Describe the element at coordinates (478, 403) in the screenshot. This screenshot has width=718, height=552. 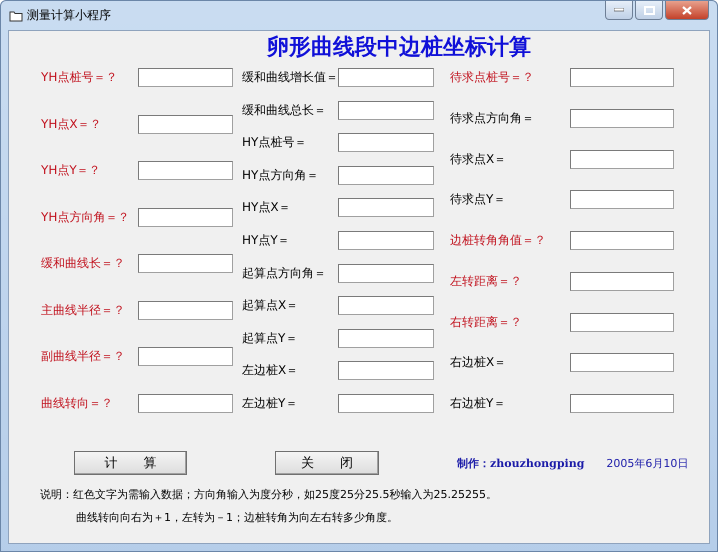
I see `field-label: 右边桩Y＝` at that location.